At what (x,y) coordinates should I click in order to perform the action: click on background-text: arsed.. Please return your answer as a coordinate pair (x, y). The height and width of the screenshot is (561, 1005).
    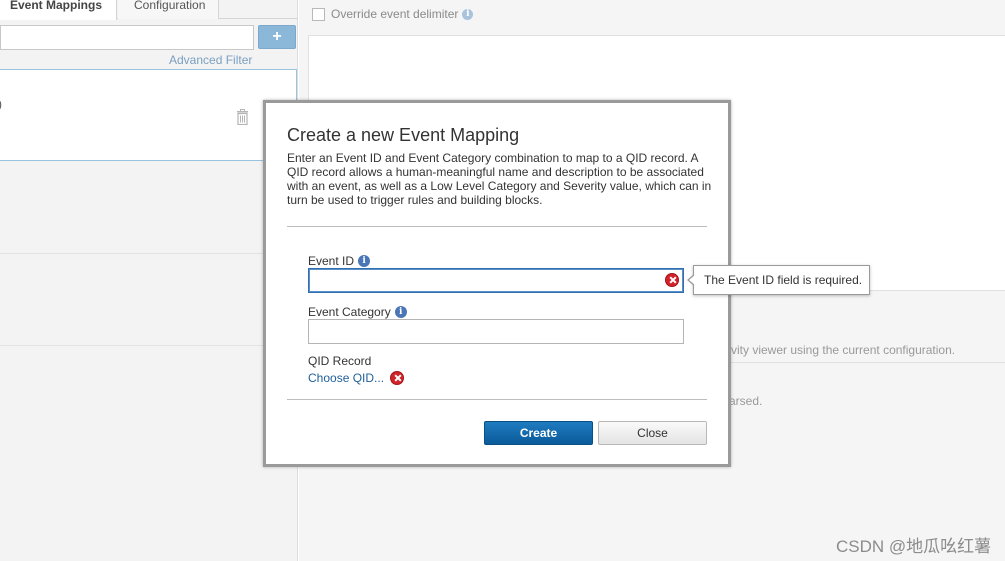
    Looking at the image, I should click on (746, 401).